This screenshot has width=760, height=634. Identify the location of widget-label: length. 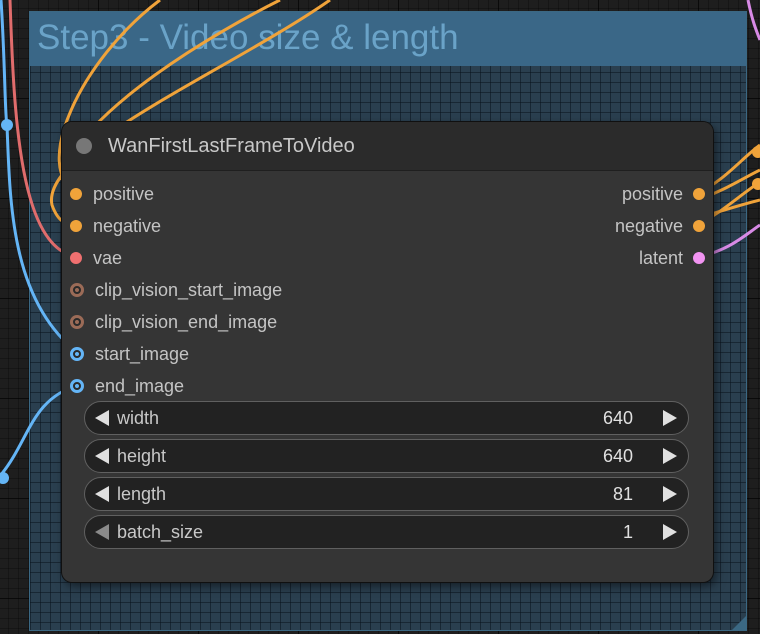
(142, 494).